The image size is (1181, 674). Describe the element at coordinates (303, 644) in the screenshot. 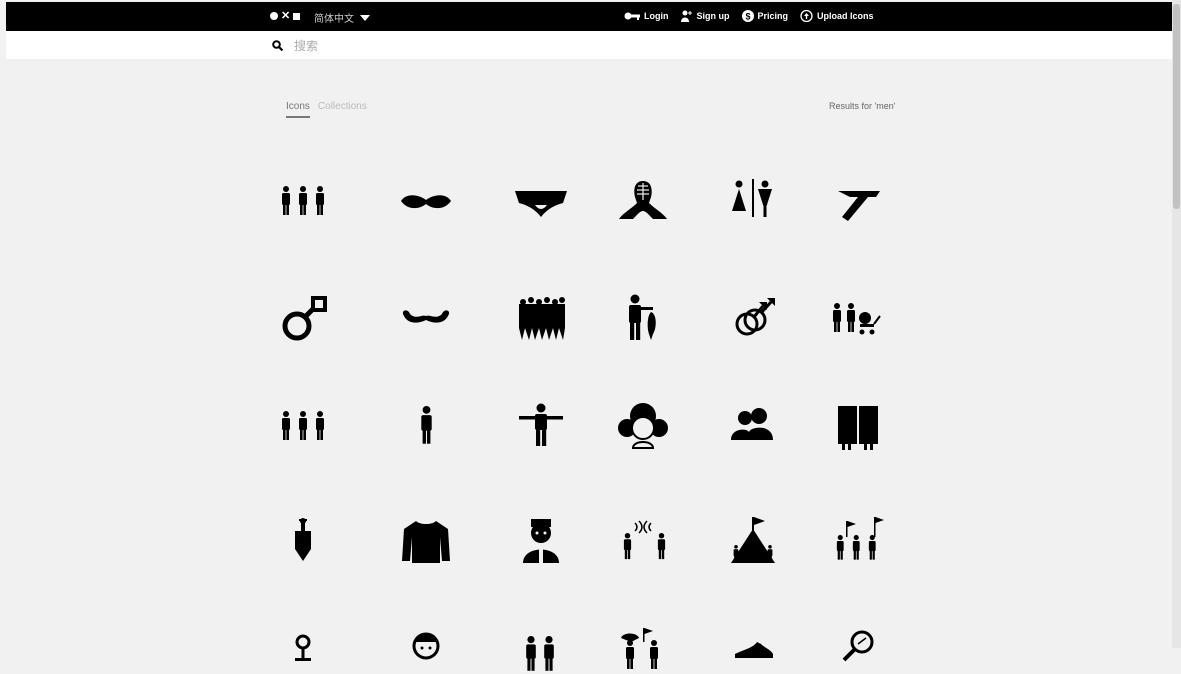

I see `person-pin-icon` at that location.